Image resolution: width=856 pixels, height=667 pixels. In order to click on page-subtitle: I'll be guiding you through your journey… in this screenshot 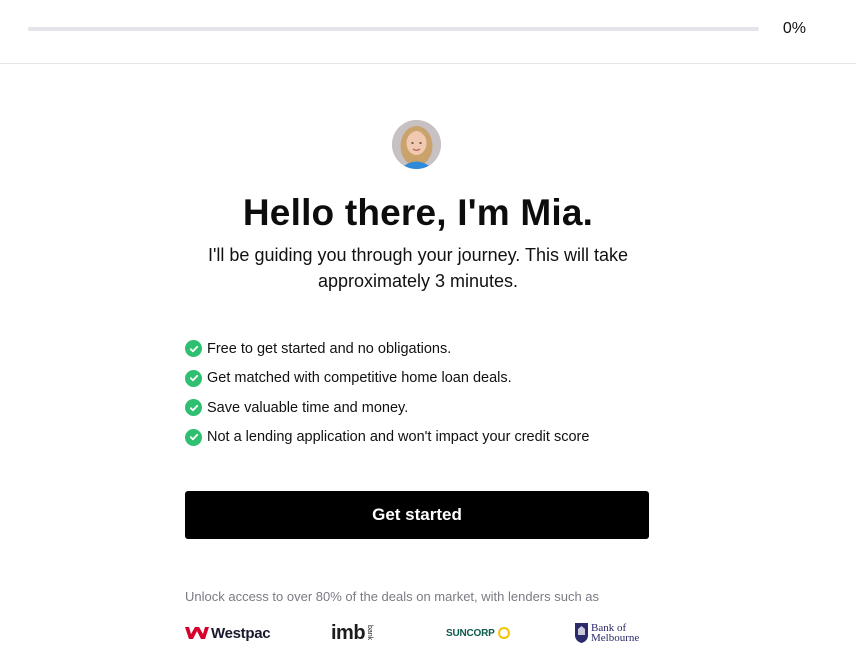, I will do `click(417, 268)`.